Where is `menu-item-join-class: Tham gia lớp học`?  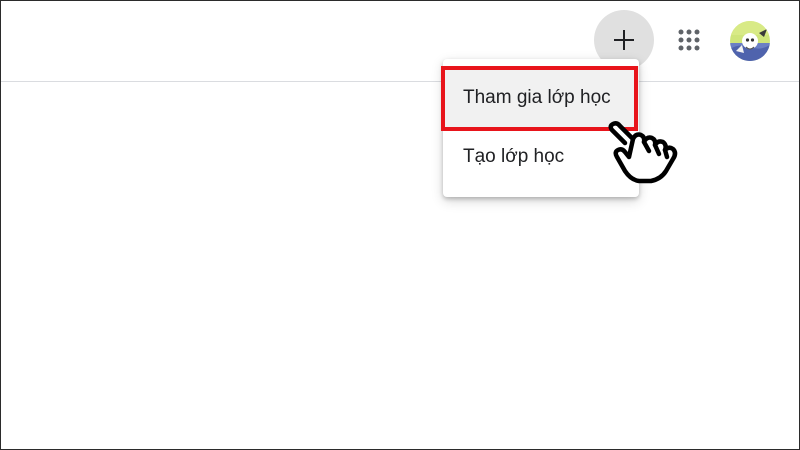 menu-item-join-class: Tham gia lớp học is located at coordinates (541, 98).